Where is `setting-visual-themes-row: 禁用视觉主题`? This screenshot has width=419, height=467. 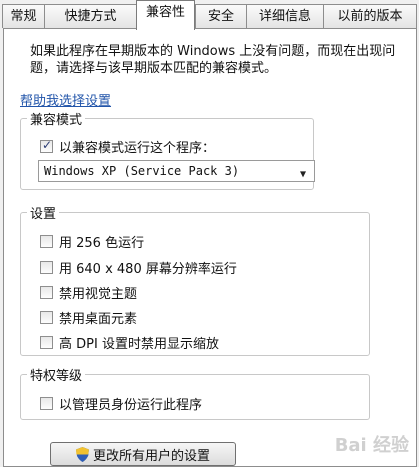 setting-visual-themes-row: 禁用视觉主题 is located at coordinates (89, 292).